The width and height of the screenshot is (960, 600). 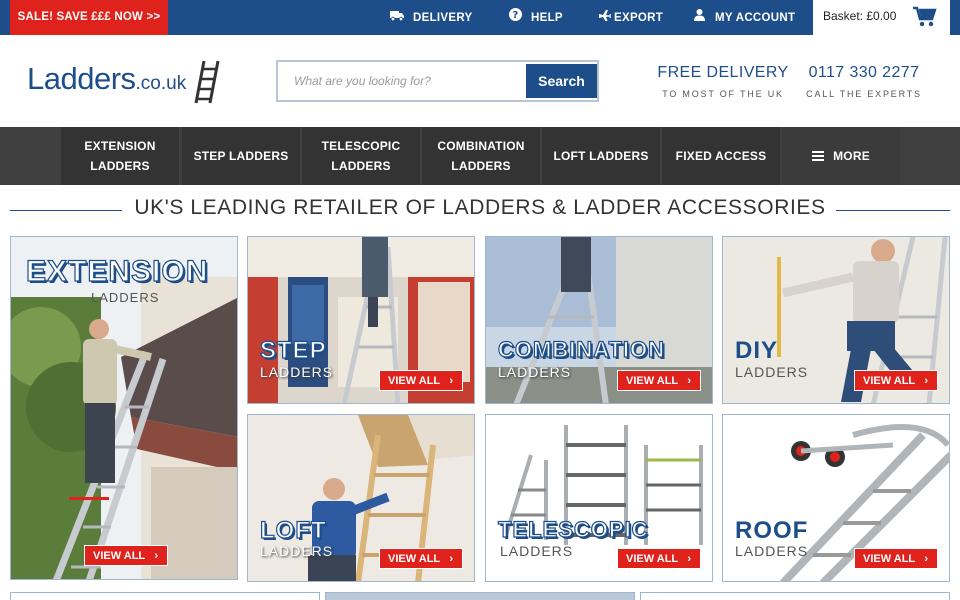 What do you see at coordinates (293, 530) in the screenshot?
I see `tile-title: LOFT` at bounding box center [293, 530].